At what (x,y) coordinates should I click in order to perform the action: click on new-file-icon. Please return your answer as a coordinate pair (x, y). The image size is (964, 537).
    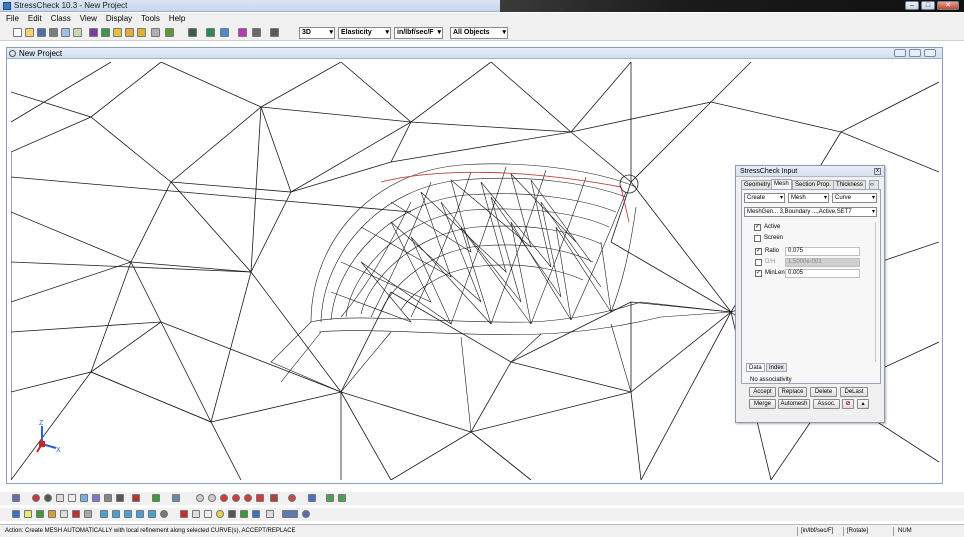
    Looking at the image, I should click on (17, 32).